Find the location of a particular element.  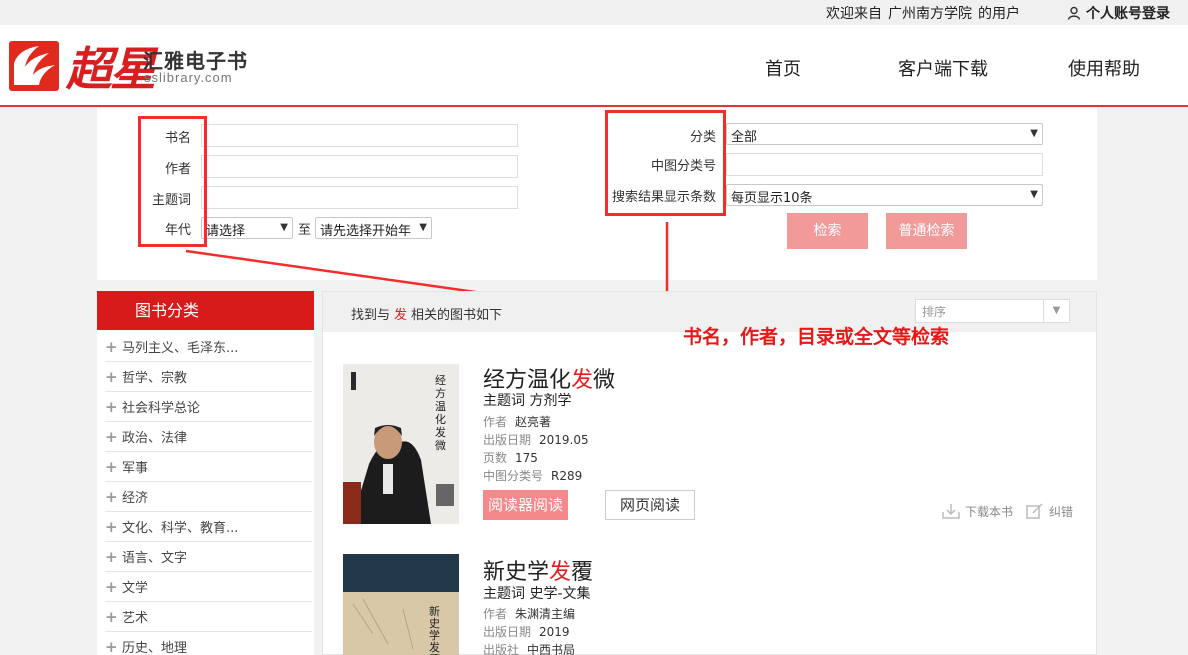

personal-login-link: 个人账号登录 is located at coordinates (1118, 13).